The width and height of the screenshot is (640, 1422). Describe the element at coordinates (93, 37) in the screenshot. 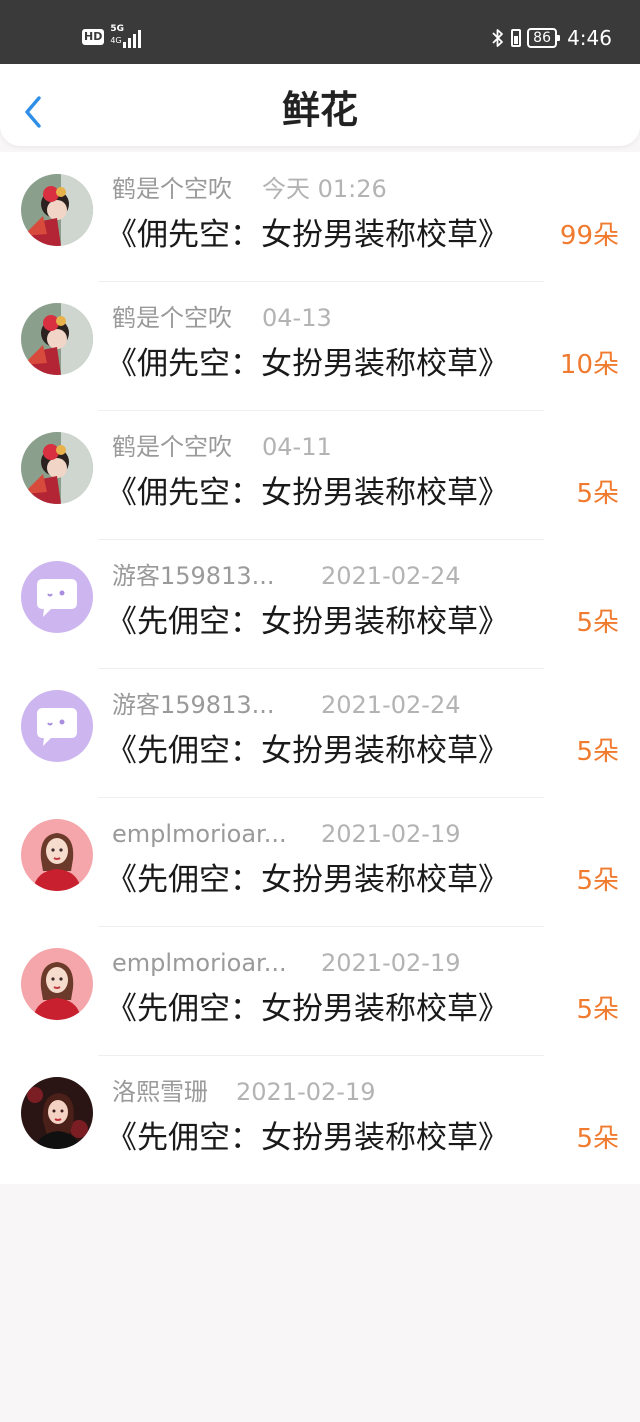

I see `hd-badge: HD` at that location.